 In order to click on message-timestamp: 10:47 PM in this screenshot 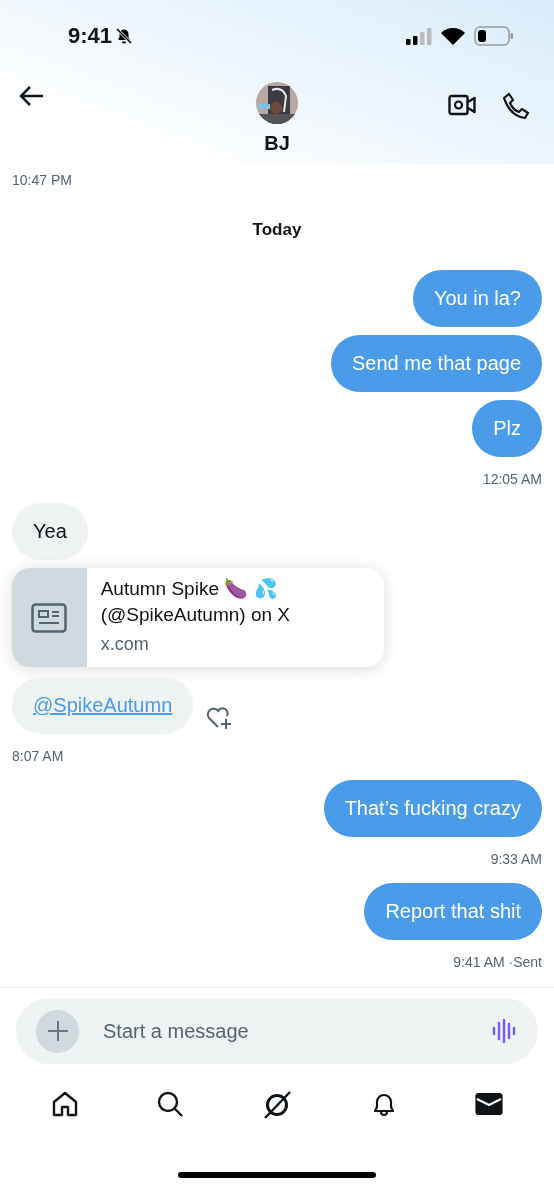, I will do `click(42, 179)`.